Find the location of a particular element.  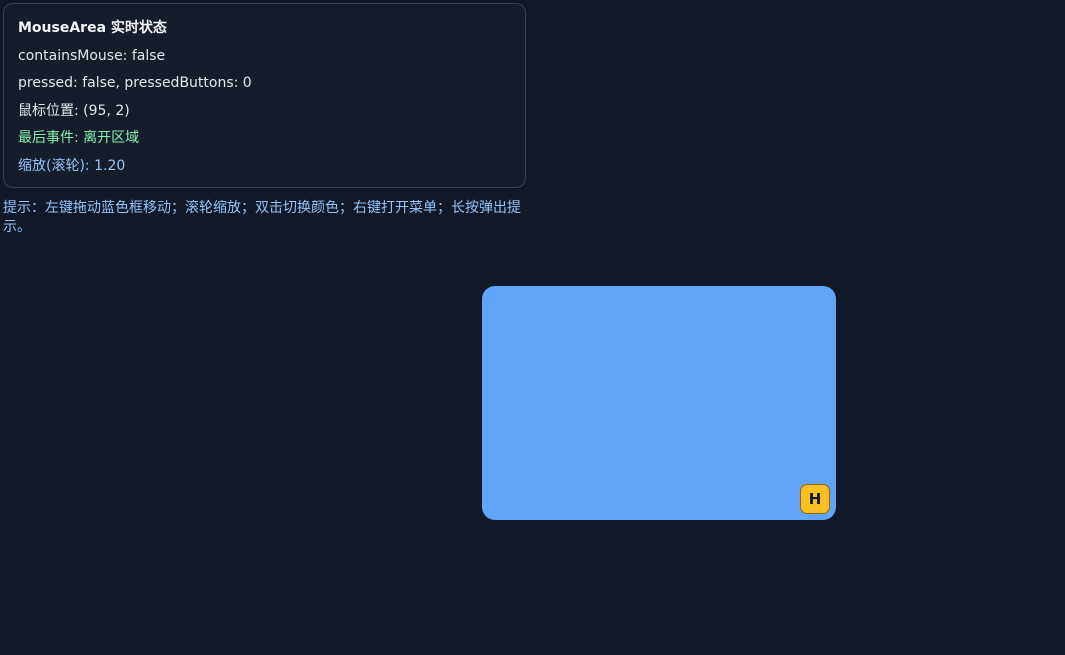

contains-mouse-status: containsMouse: false is located at coordinates (92, 56).